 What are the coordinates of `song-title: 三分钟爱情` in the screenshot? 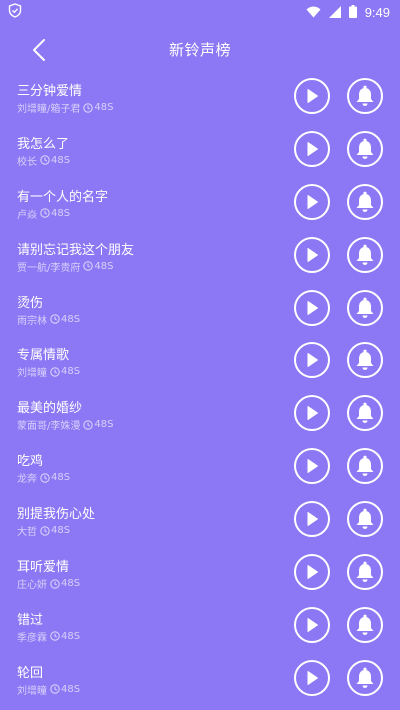 It's located at (50, 91).